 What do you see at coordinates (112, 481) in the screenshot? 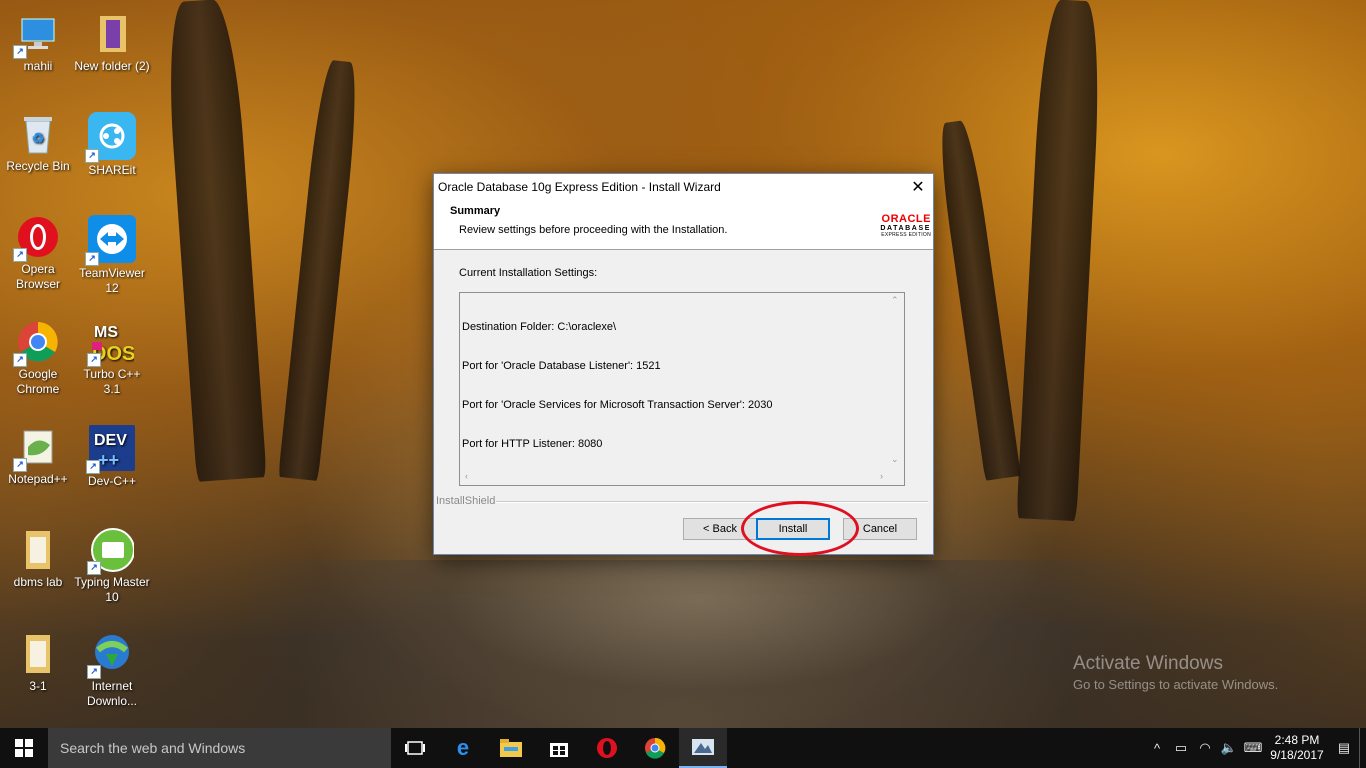
I see `desktop-icon-label: Dev-C++` at bounding box center [112, 481].